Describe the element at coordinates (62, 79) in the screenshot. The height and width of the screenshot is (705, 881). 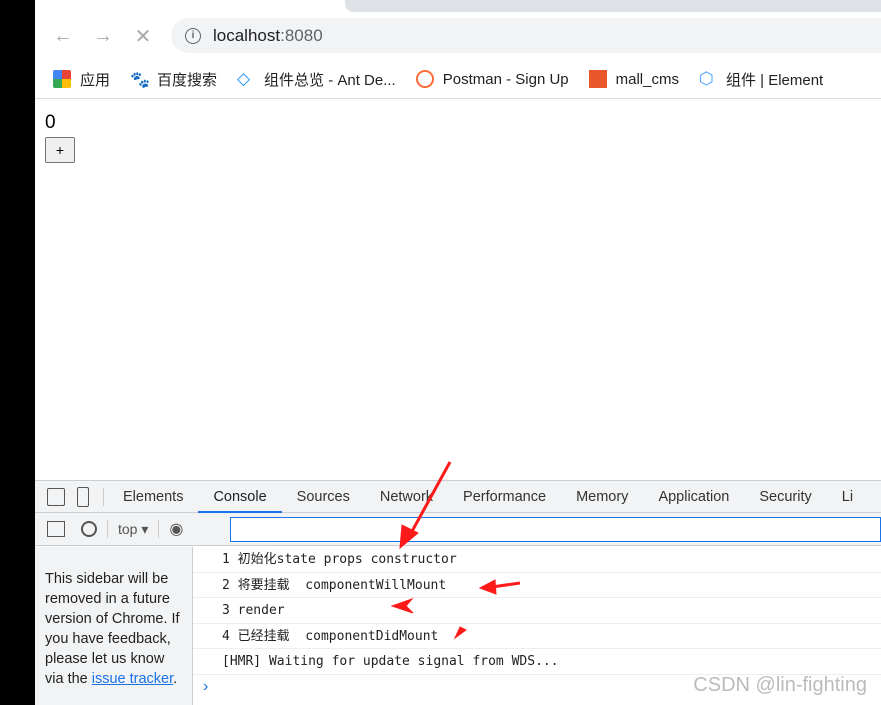
I see `apps-grid-icon` at that location.